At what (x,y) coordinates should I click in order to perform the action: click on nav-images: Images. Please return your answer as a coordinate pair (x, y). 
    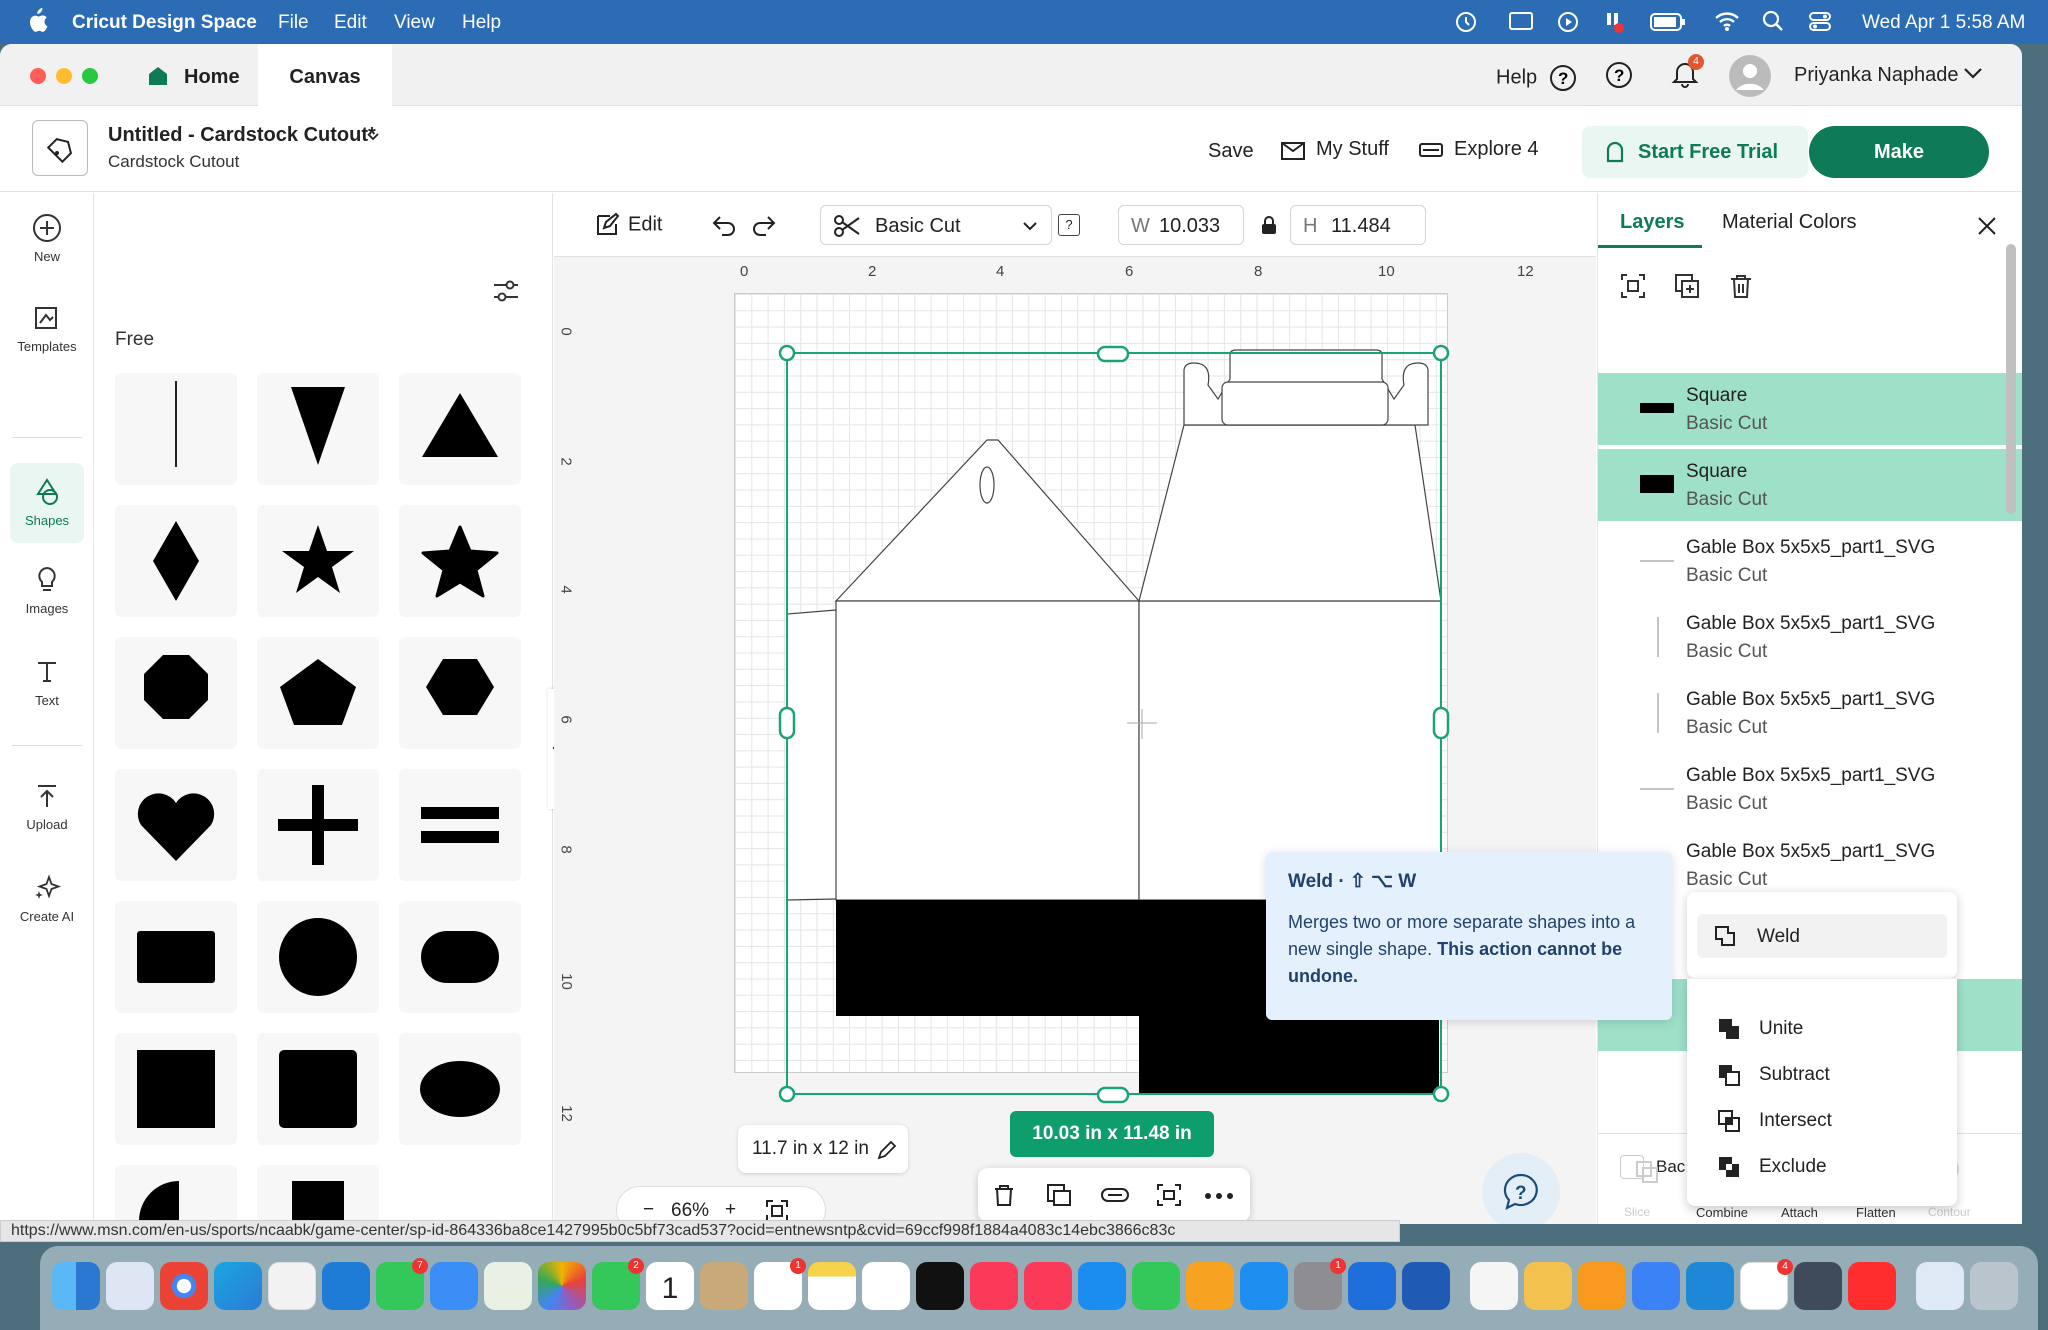
    Looking at the image, I should click on (47, 600).